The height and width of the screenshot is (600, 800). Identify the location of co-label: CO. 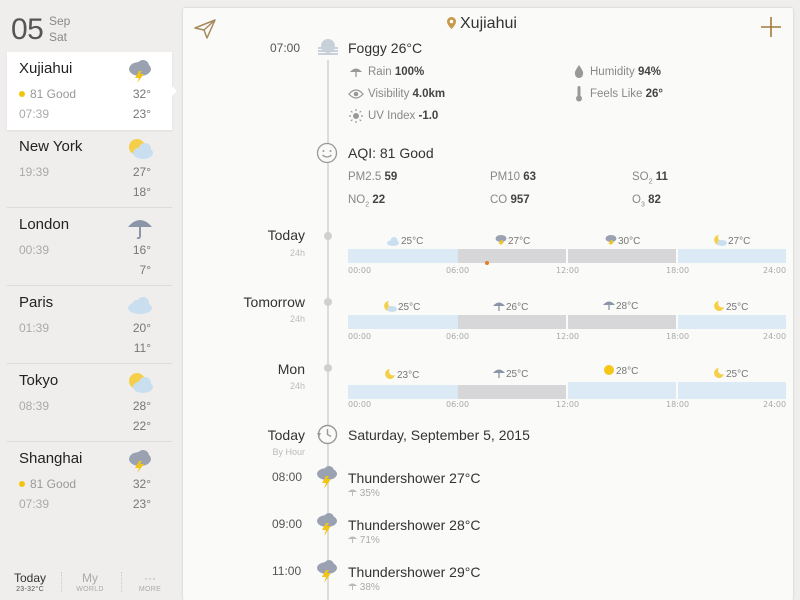
(499, 200).